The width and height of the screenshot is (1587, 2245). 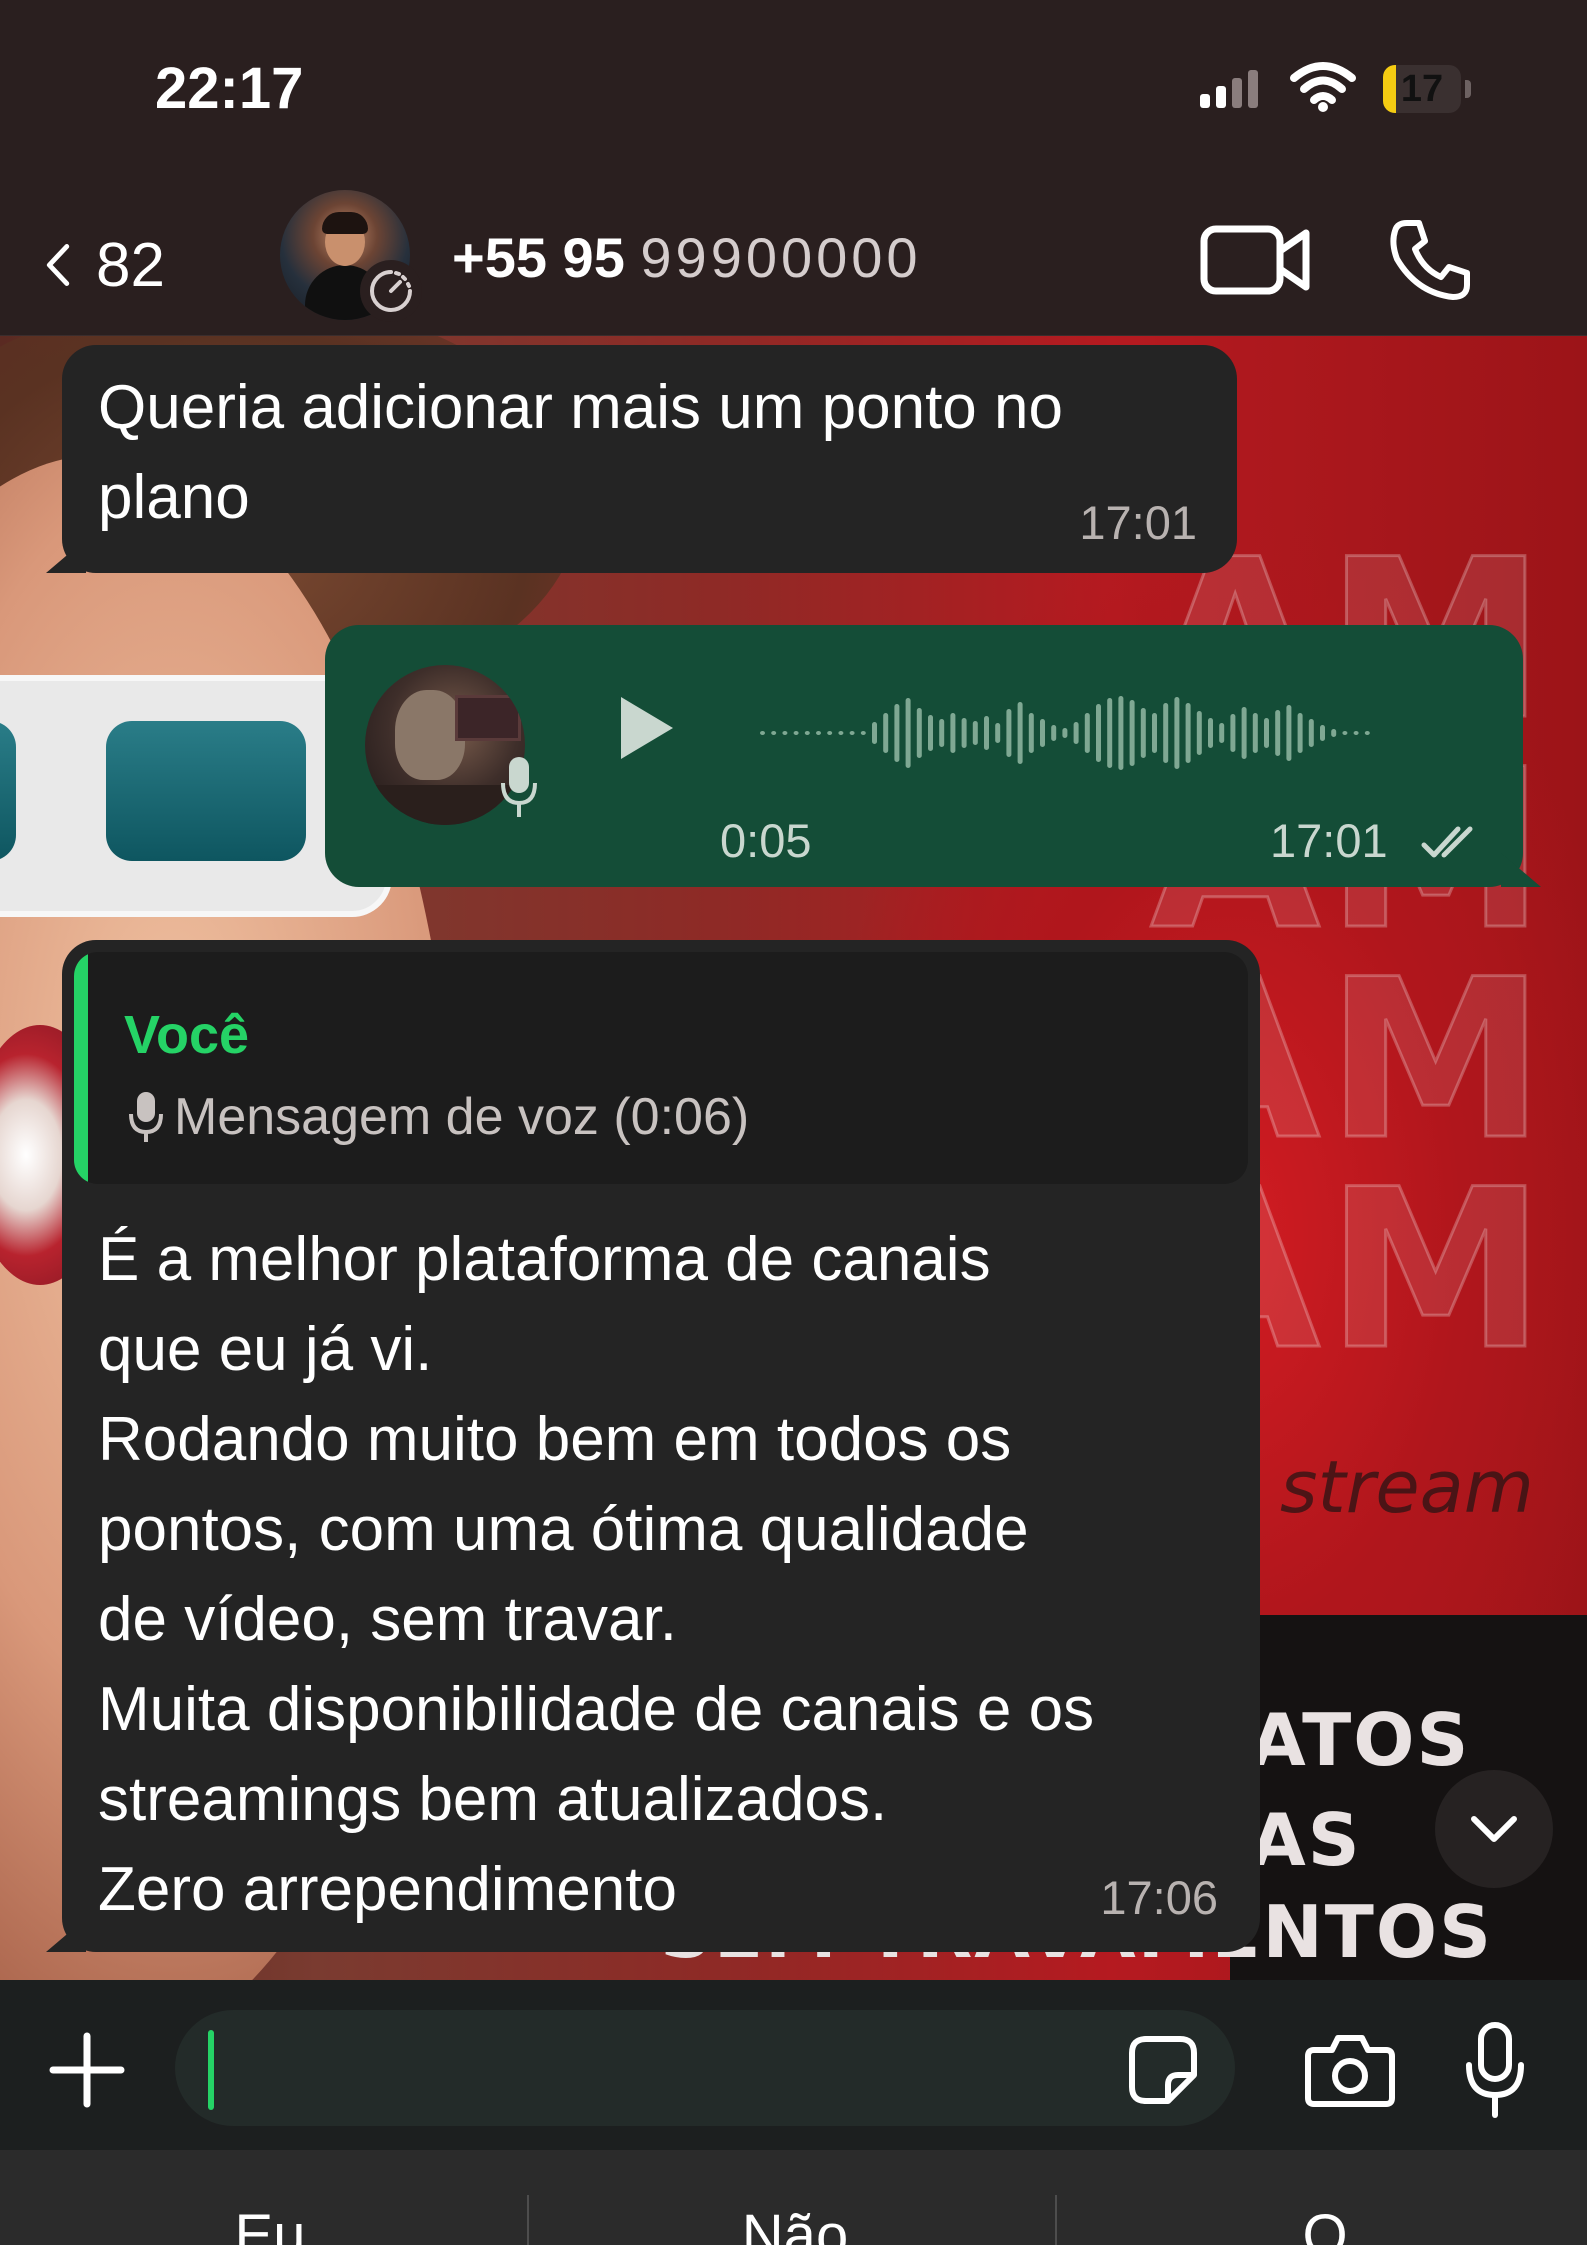 I want to click on status-bar: 22:17 17, so click(x=793, y=95).